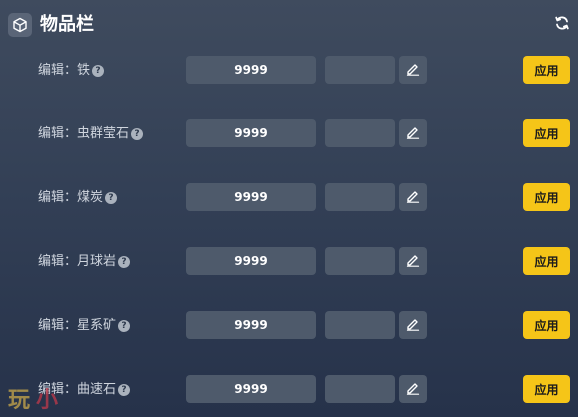  I want to click on item-label-text: 编辑：铁, so click(64, 70).